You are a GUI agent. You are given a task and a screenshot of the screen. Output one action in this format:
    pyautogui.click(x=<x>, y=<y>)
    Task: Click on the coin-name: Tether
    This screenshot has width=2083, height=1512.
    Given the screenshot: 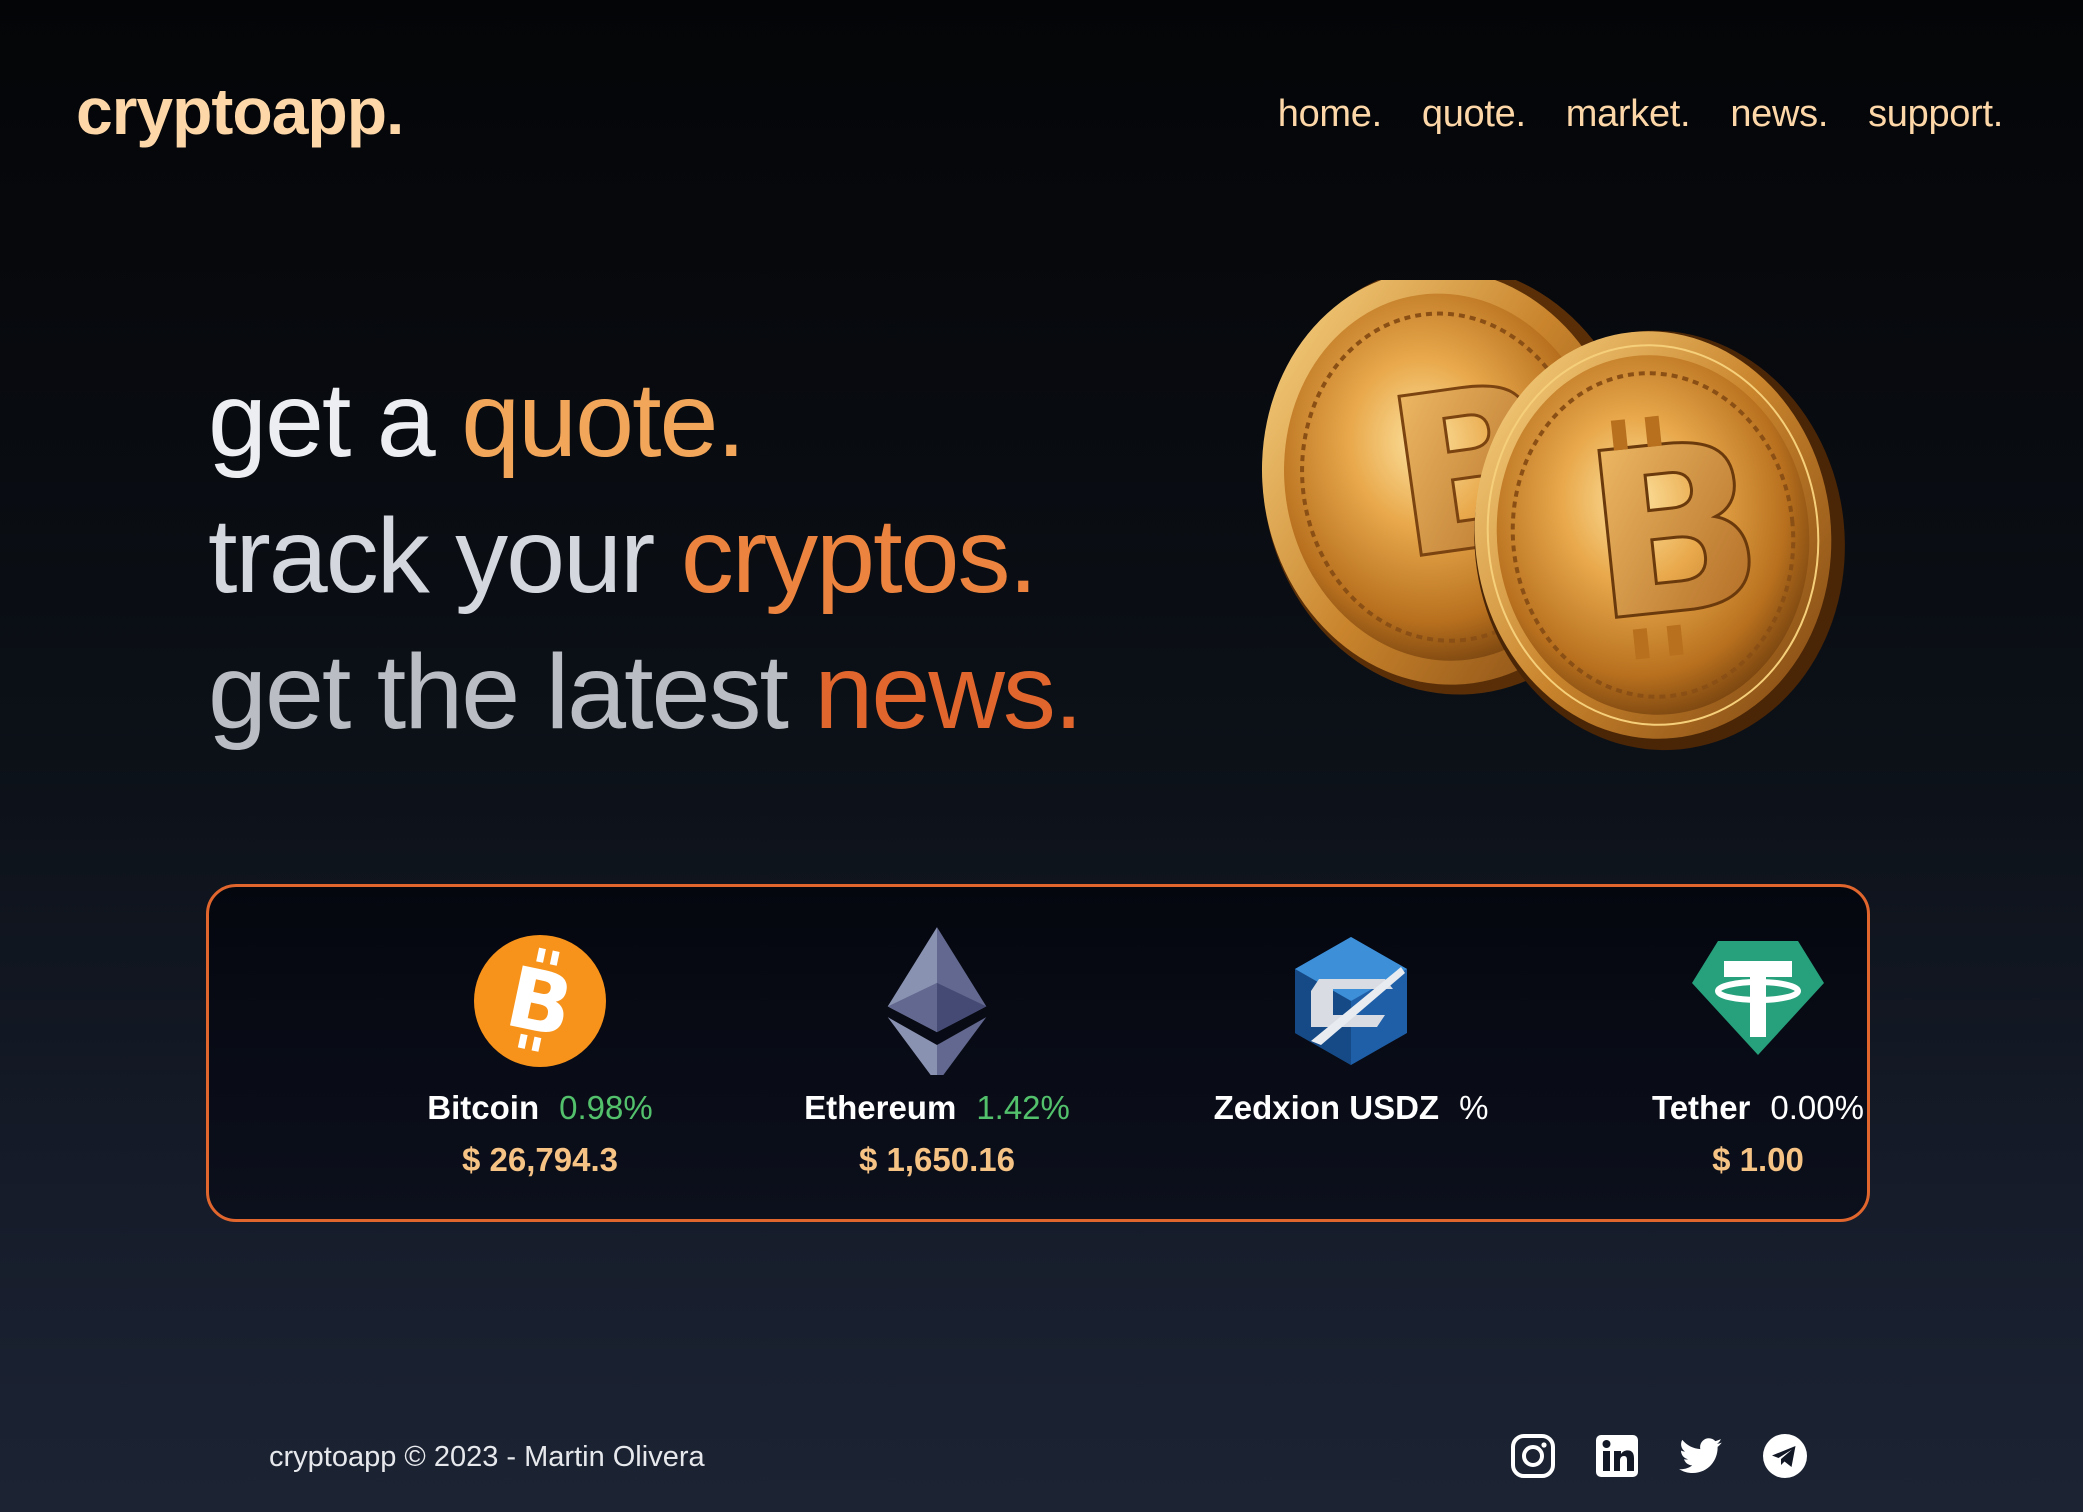 What is the action you would take?
    pyautogui.click(x=1701, y=1107)
    